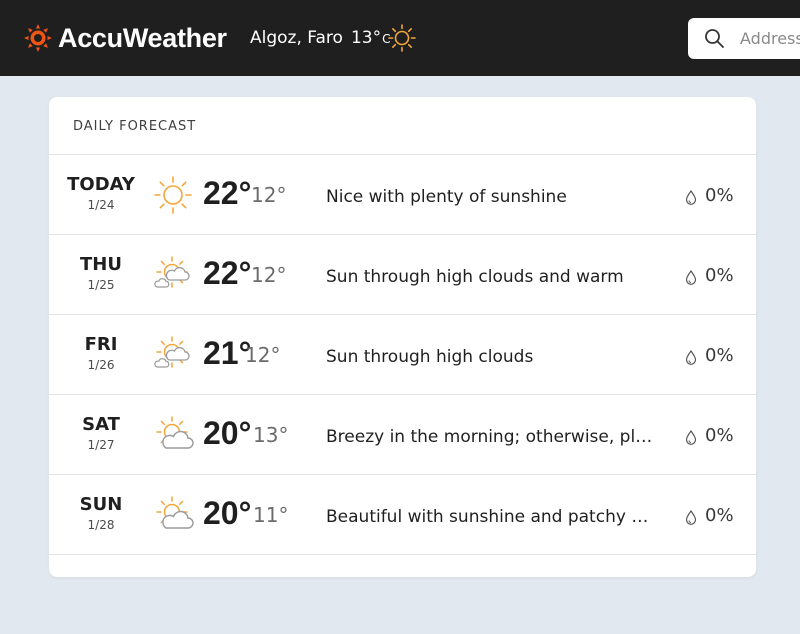 The image size is (800, 634). I want to click on top-header: AccuWeather Algoz, Faro 13°C, so click(400, 38).